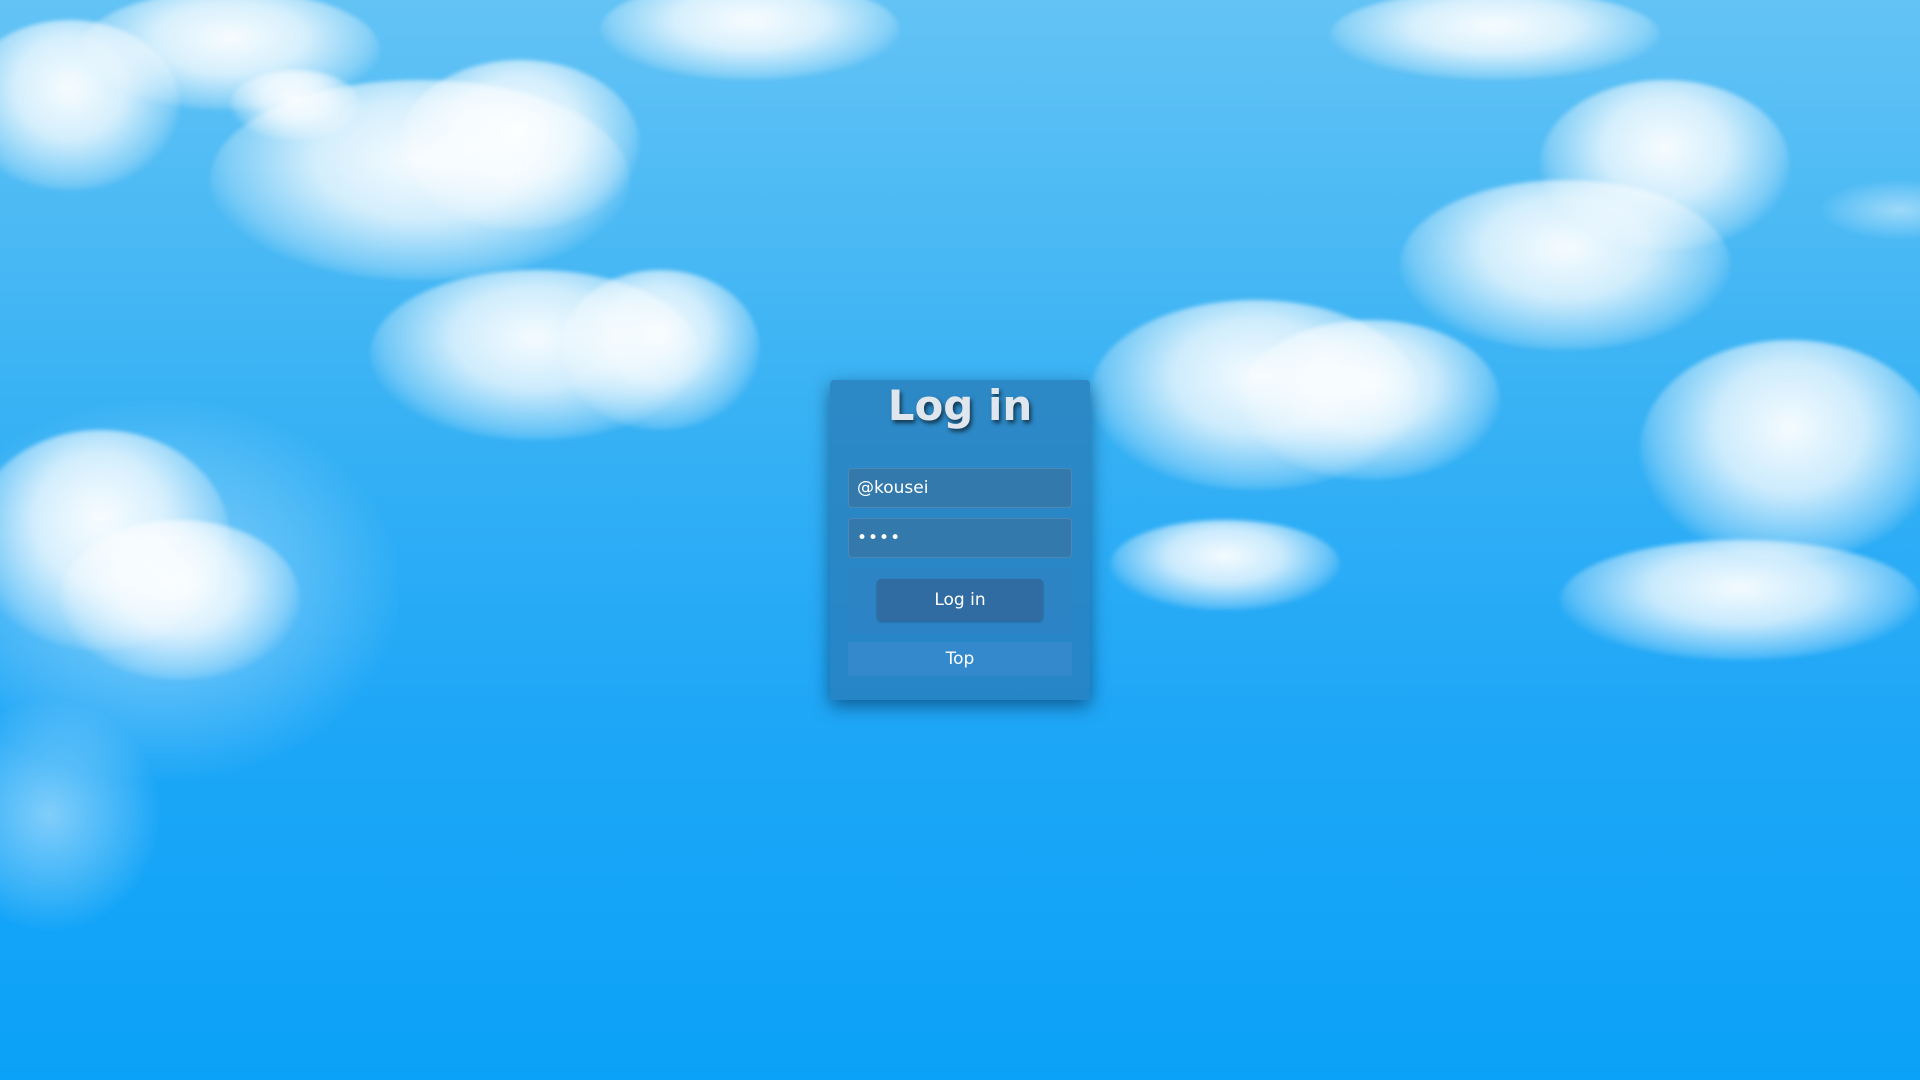 The width and height of the screenshot is (1920, 1080). I want to click on login-button: Log in, so click(960, 600).